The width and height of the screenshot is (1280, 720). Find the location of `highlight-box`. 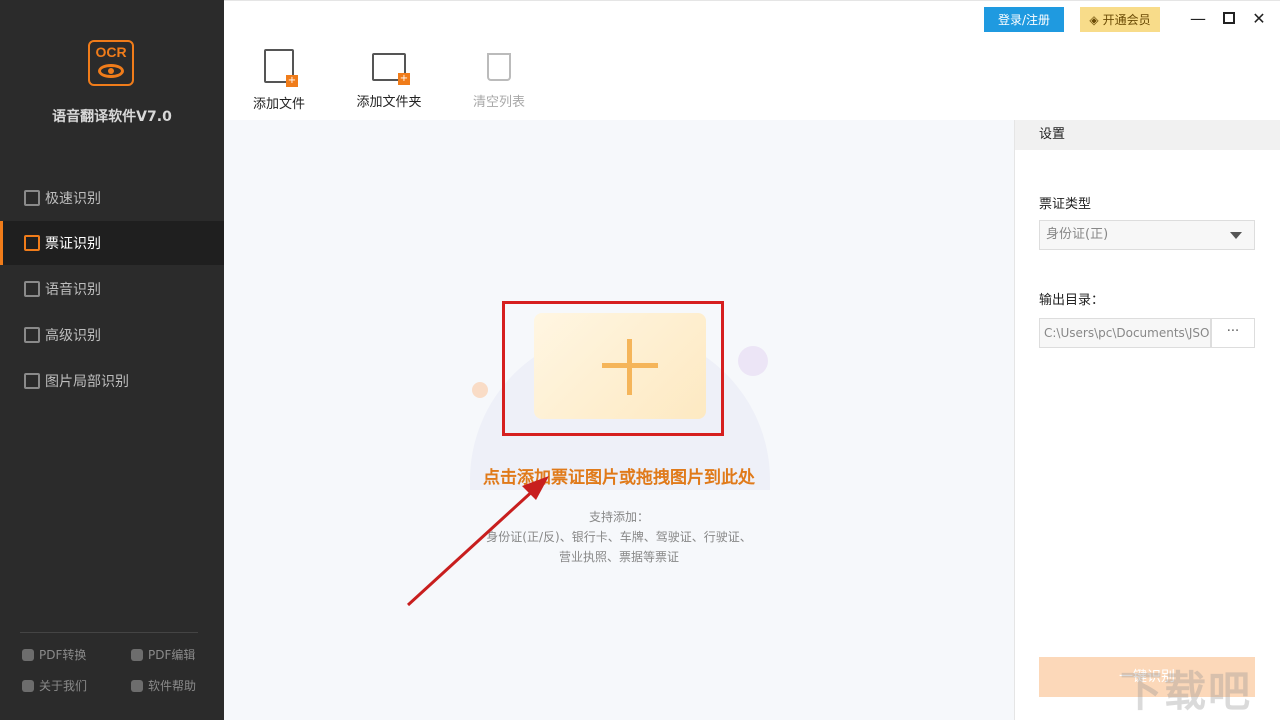

highlight-box is located at coordinates (613, 368).